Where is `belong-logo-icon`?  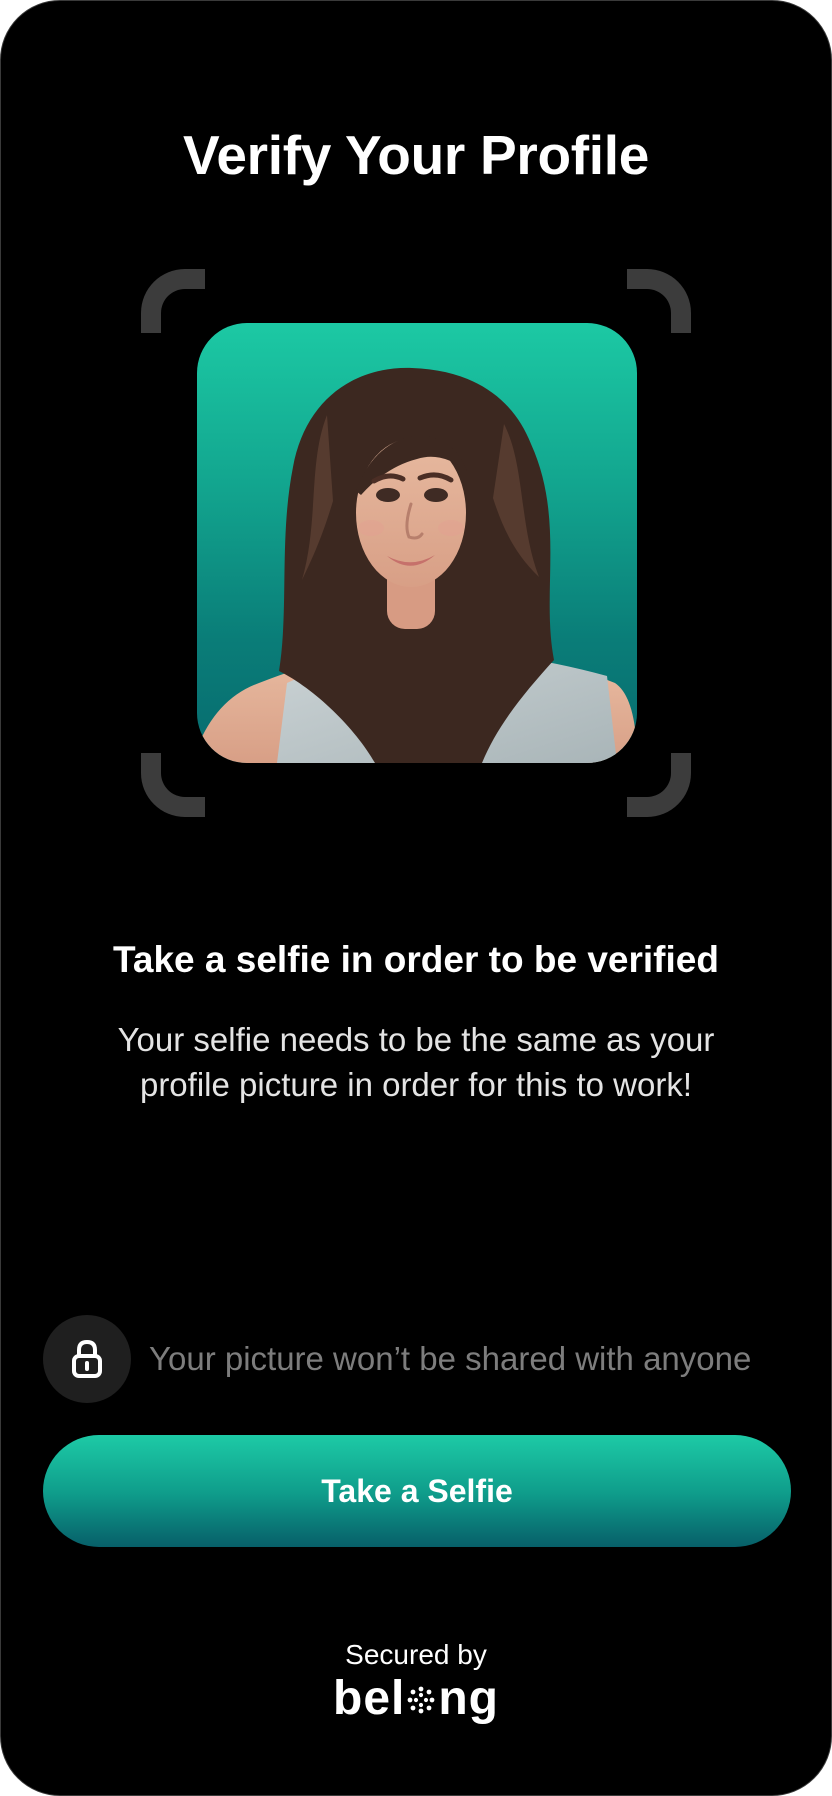
belong-logo-icon is located at coordinates (421, 1700).